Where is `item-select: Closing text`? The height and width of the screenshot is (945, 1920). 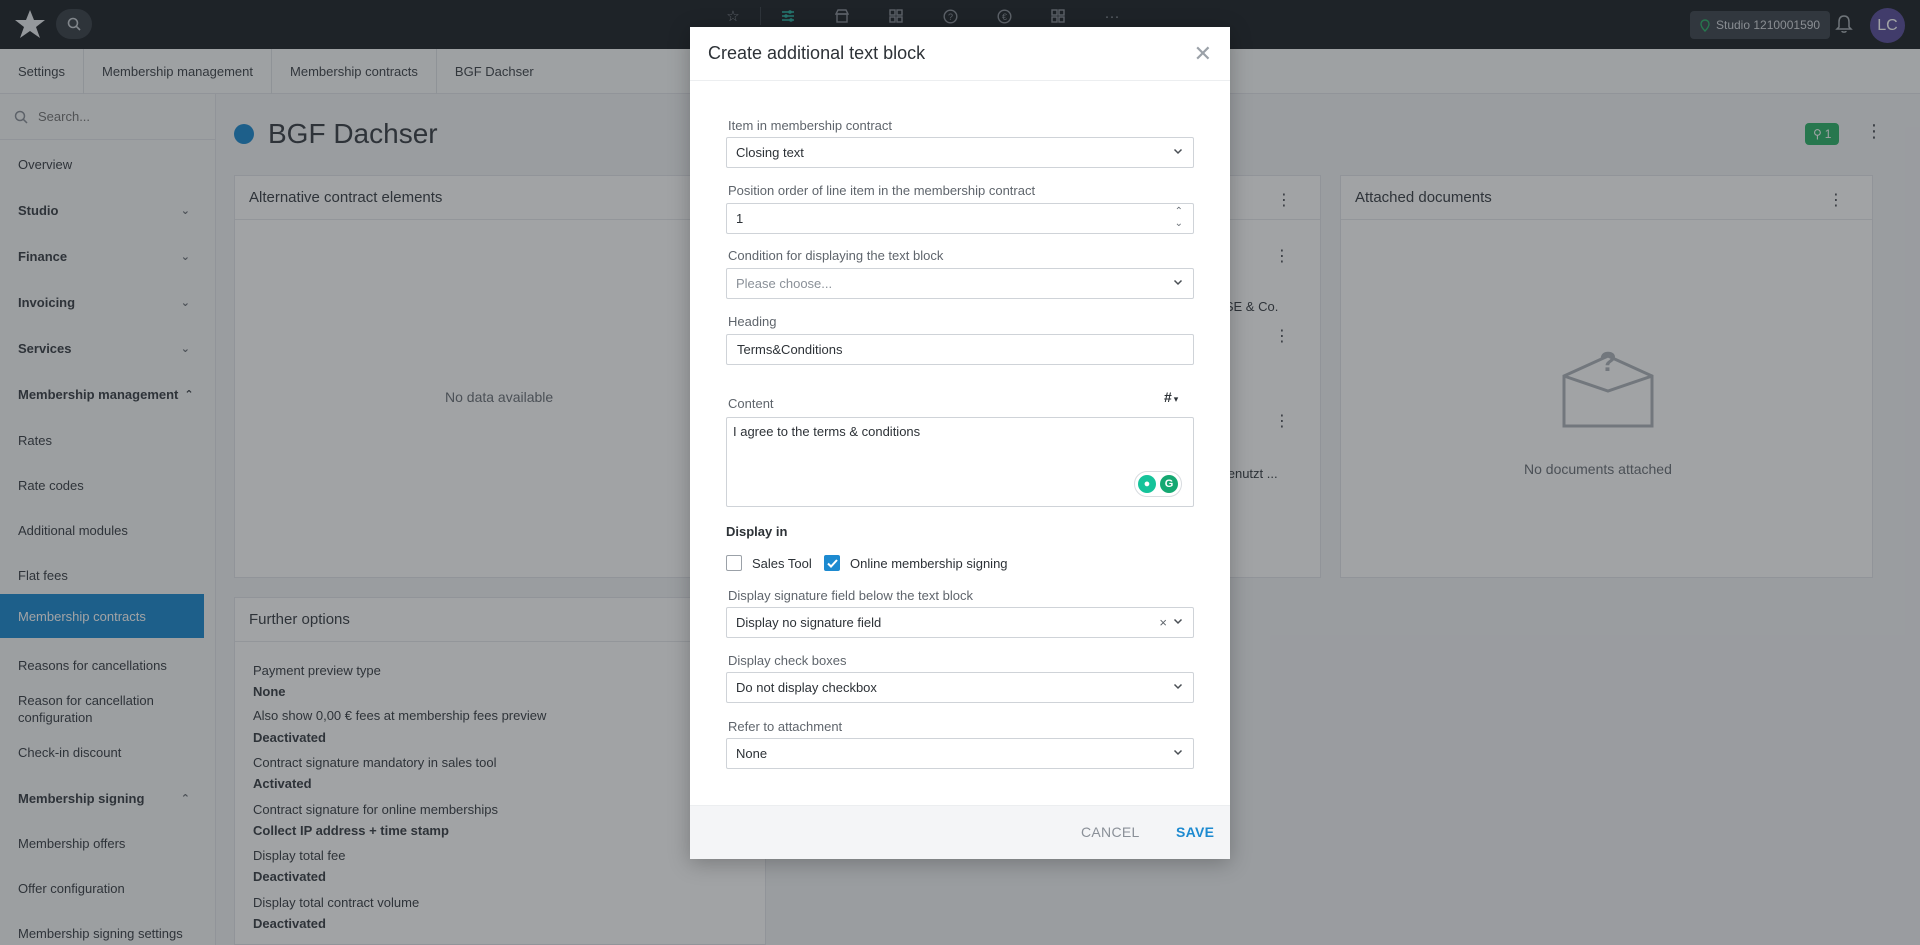 item-select: Closing text is located at coordinates (960, 152).